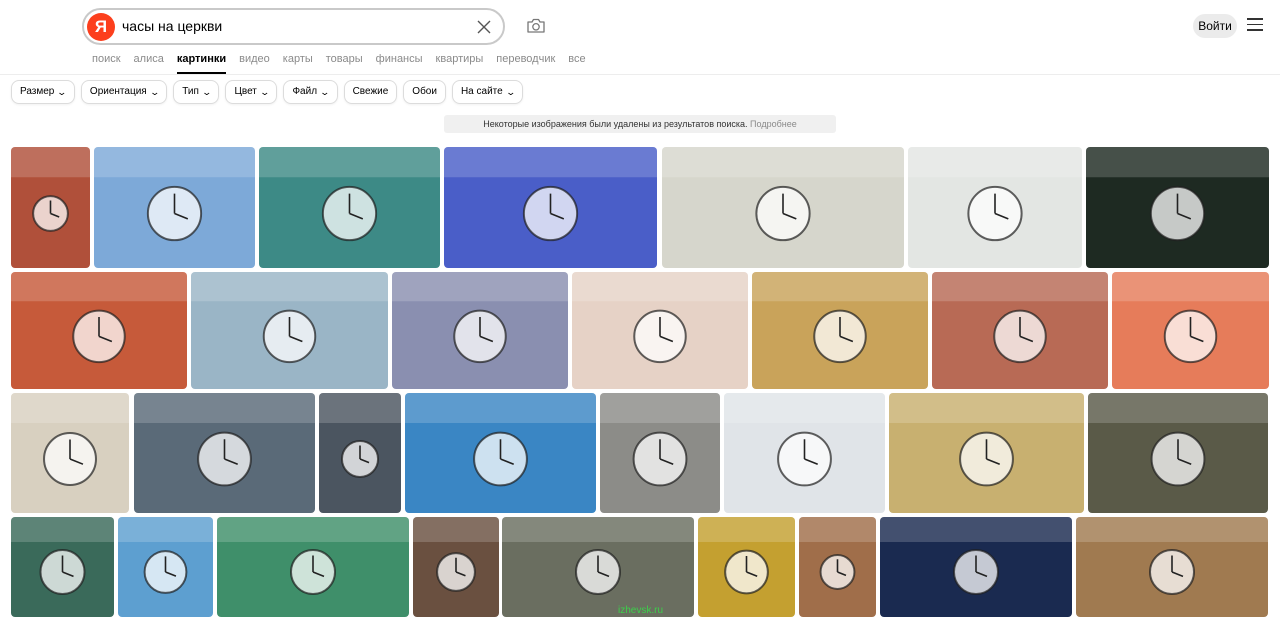 The image size is (1280, 617). I want to click on nav-item-2: картинки, so click(201, 63).